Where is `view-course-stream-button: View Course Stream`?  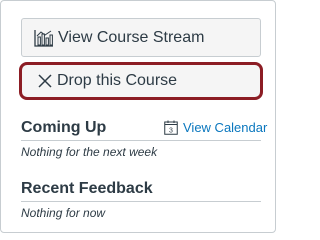
view-course-stream-button: View Course Stream is located at coordinates (141, 37).